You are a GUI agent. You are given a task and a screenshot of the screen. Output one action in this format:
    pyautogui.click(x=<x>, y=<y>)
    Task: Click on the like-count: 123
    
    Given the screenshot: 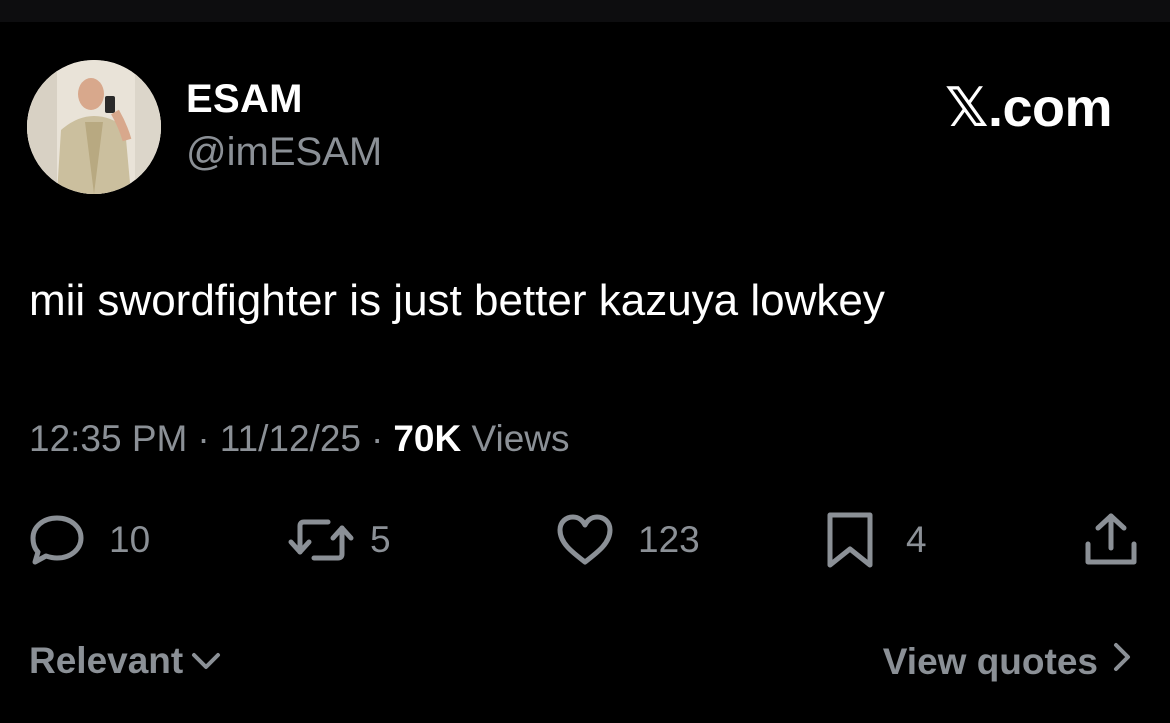 What is the action you would take?
    pyautogui.click(x=669, y=539)
    